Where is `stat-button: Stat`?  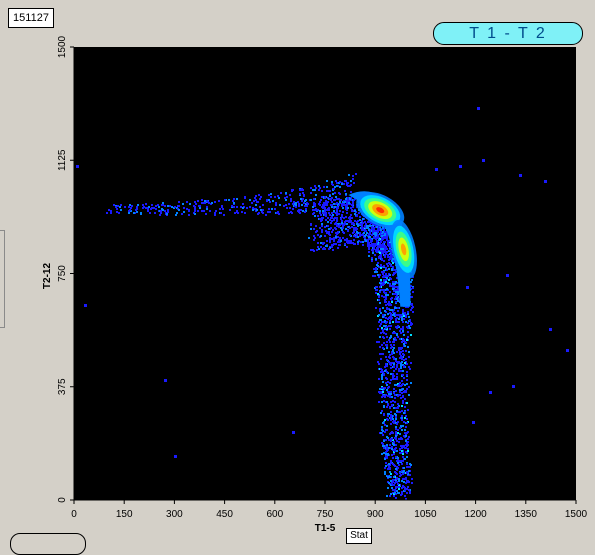 stat-button: Stat is located at coordinates (359, 536).